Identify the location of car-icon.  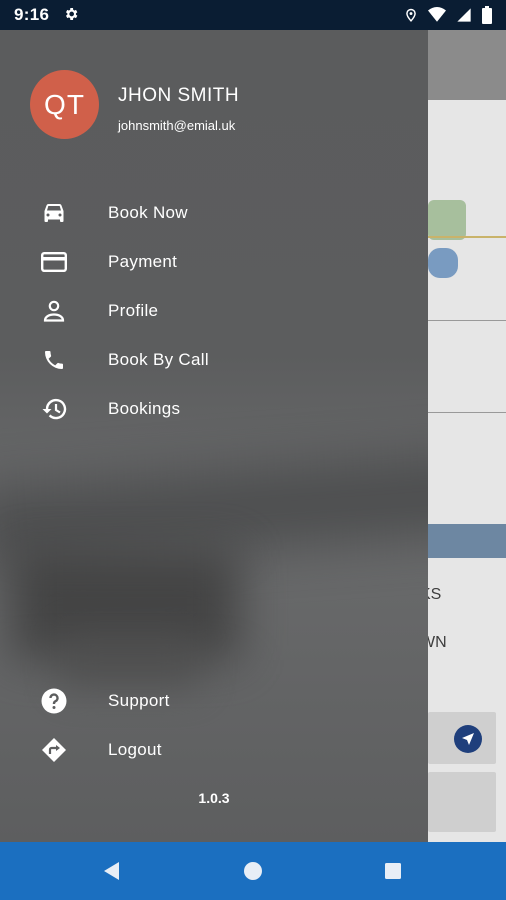
(54, 213).